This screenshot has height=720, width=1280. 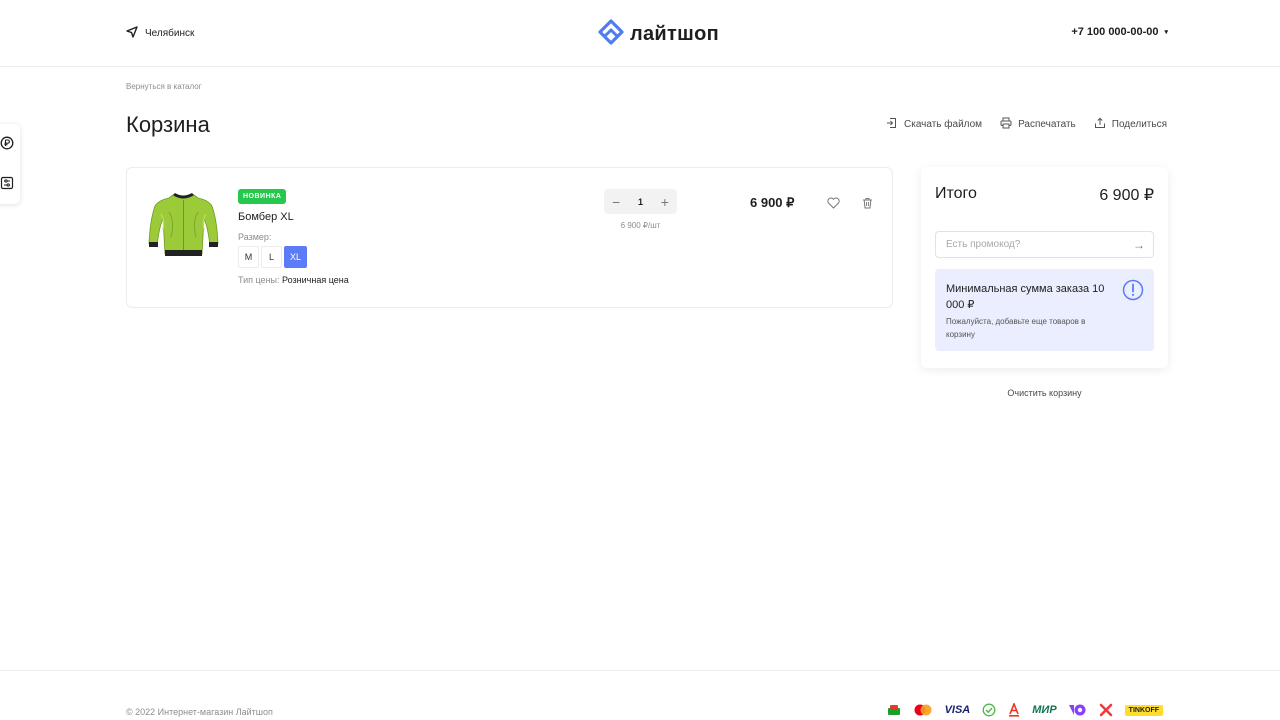 What do you see at coordinates (943, 124) in the screenshot?
I see `download-file-label: Скачать файлом` at bounding box center [943, 124].